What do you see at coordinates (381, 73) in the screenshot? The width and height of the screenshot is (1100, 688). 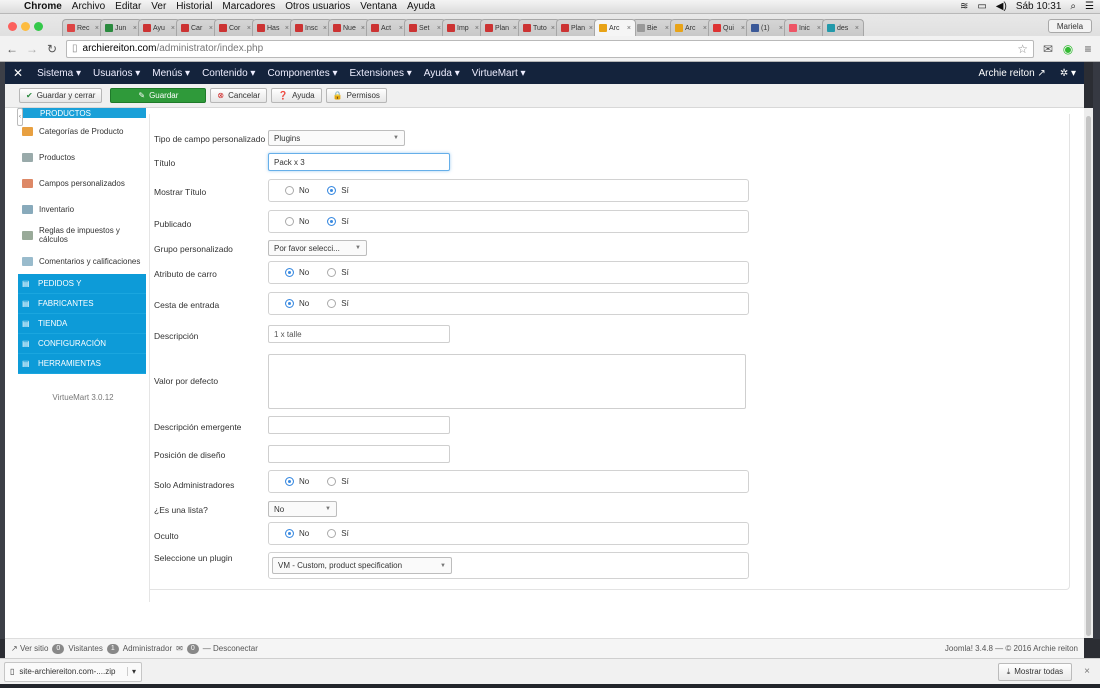 I see `joomla-menu-item: Extensiones ▾` at bounding box center [381, 73].